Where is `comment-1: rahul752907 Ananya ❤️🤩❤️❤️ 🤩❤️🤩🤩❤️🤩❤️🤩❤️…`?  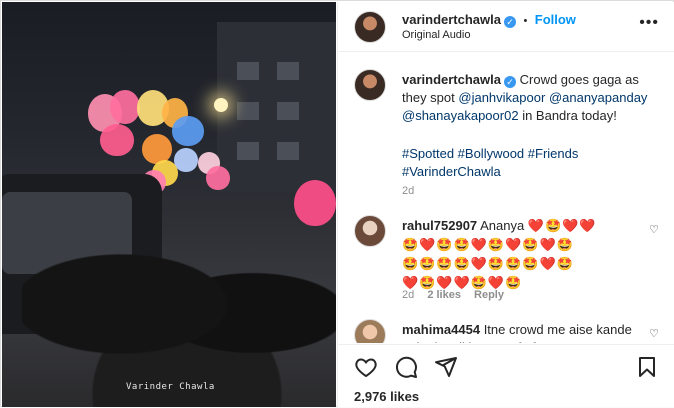
comment-1: rahul752907 Ananya ❤️🤩❤️❤️ 🤩❤️🤩🤩❤️🤩❤️🤩❤️… is located at coordinates (522, 255).